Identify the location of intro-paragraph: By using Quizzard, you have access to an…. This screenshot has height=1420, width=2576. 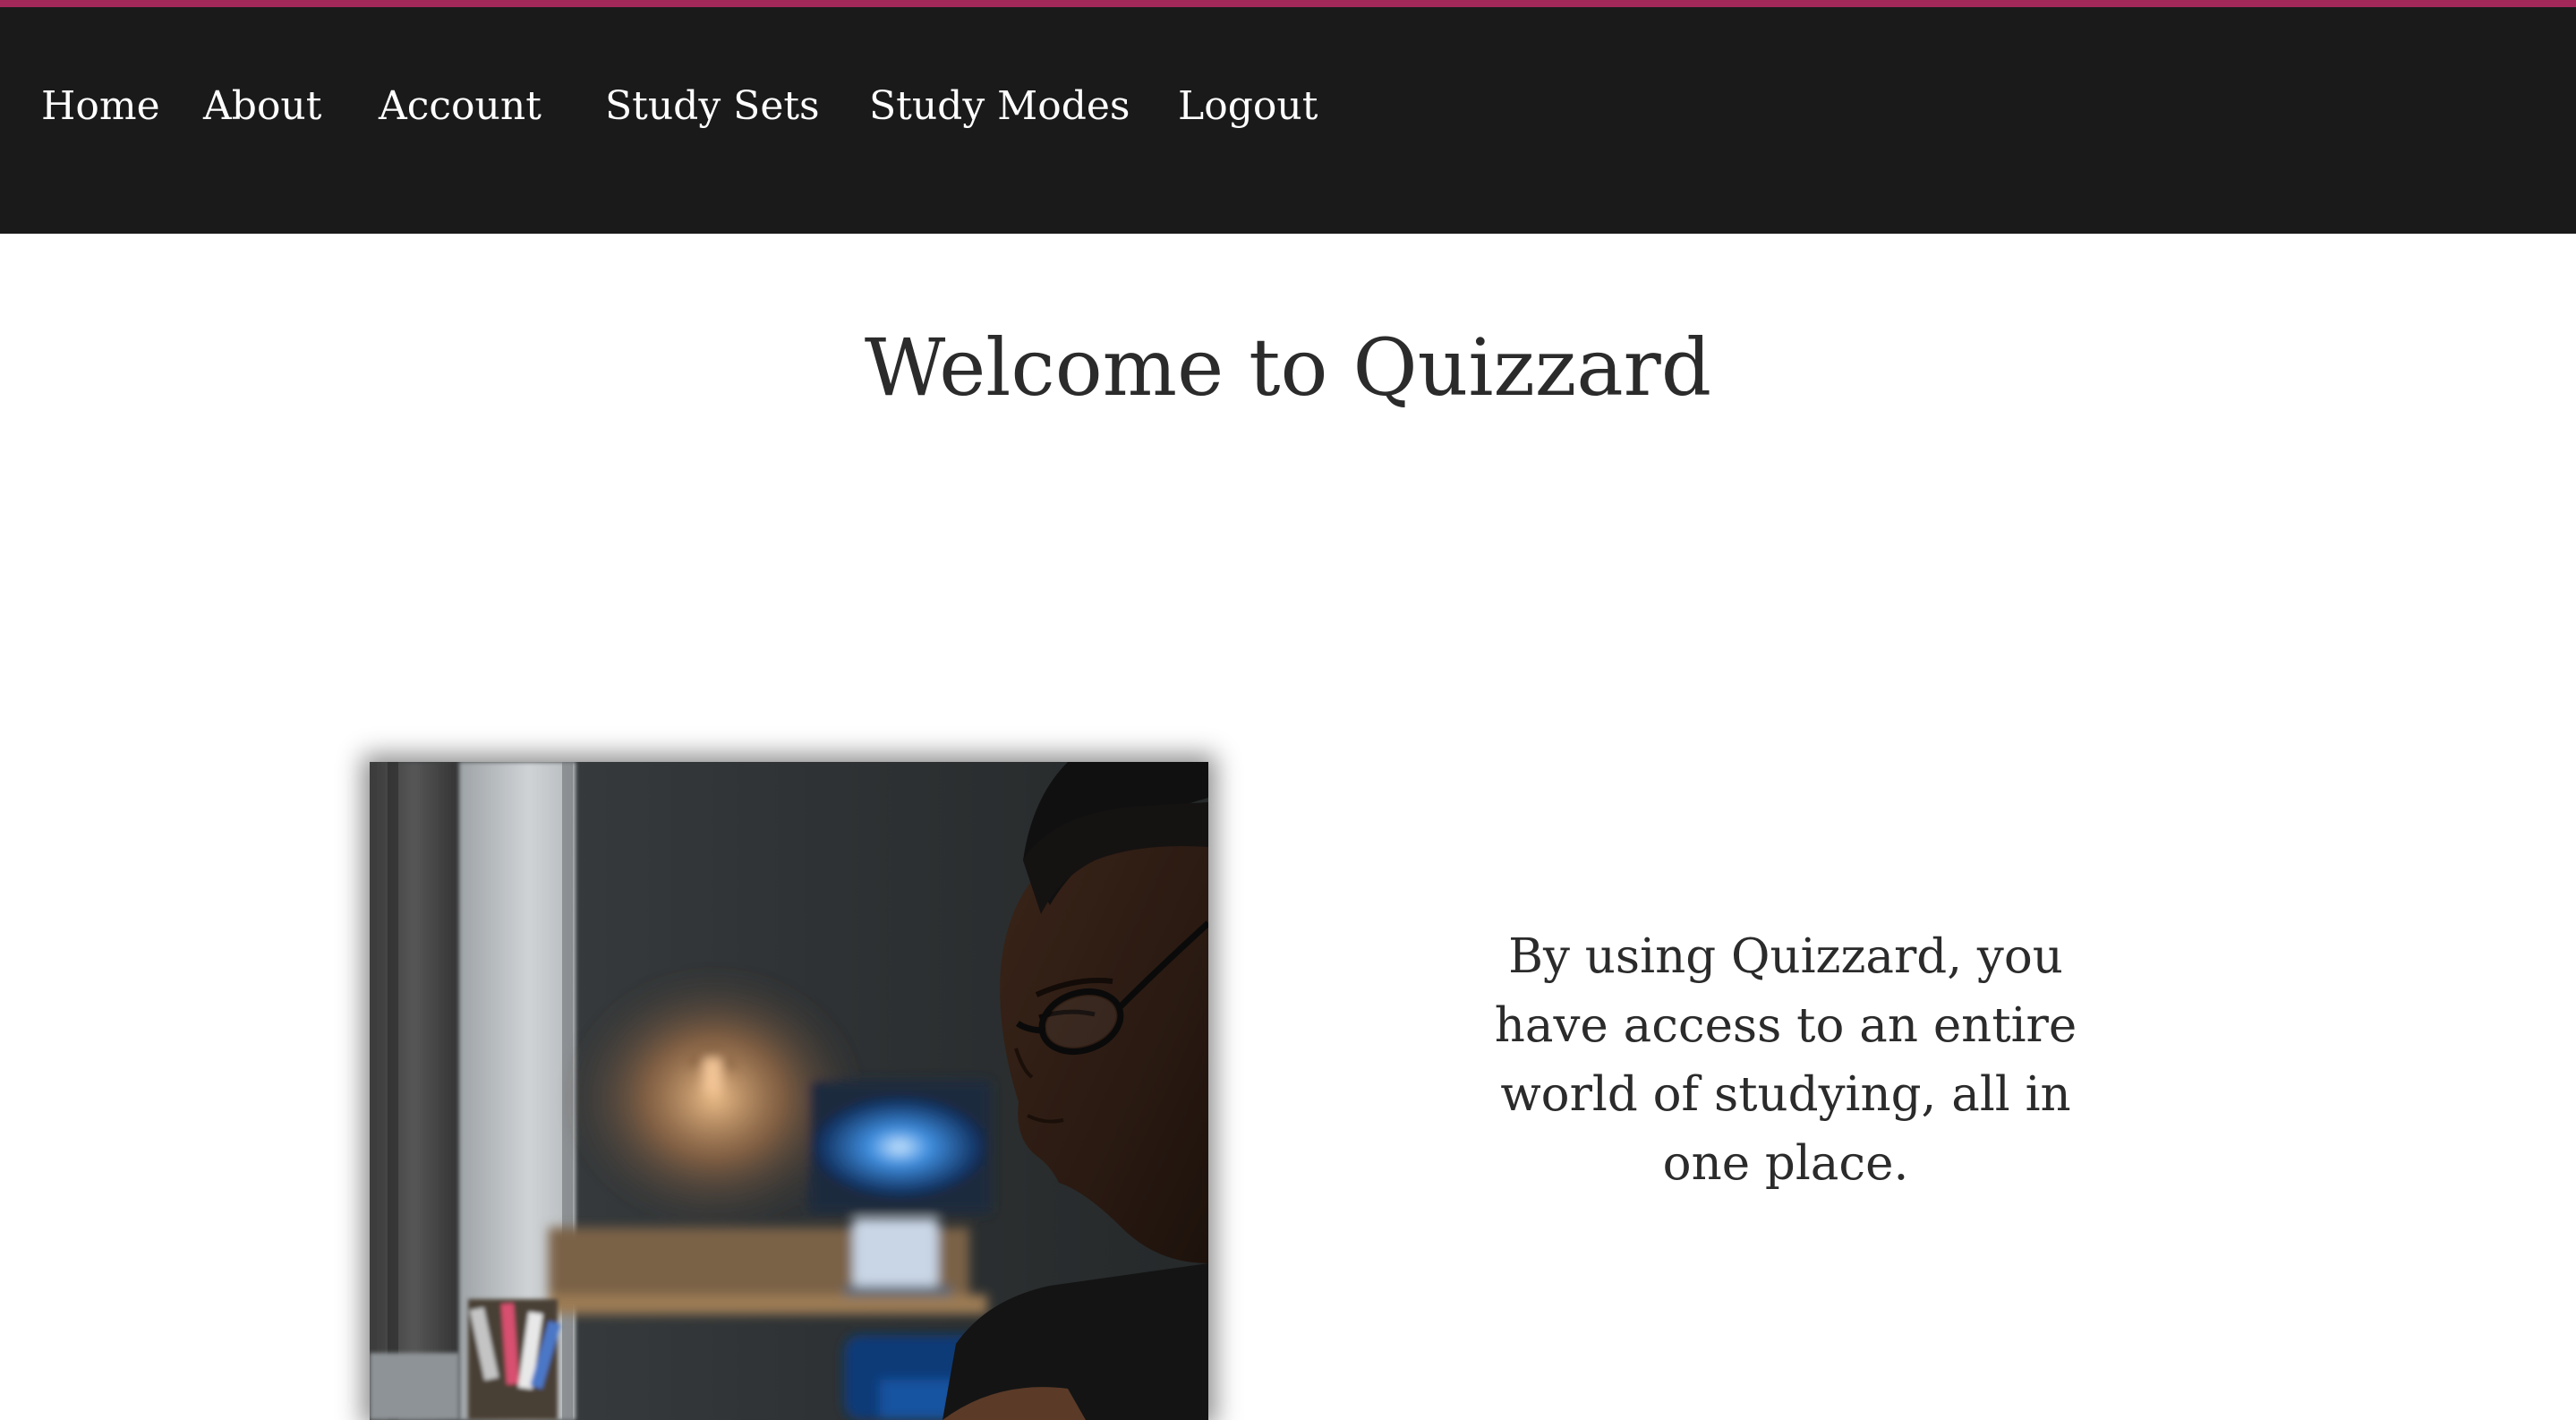
(1785, 1060).